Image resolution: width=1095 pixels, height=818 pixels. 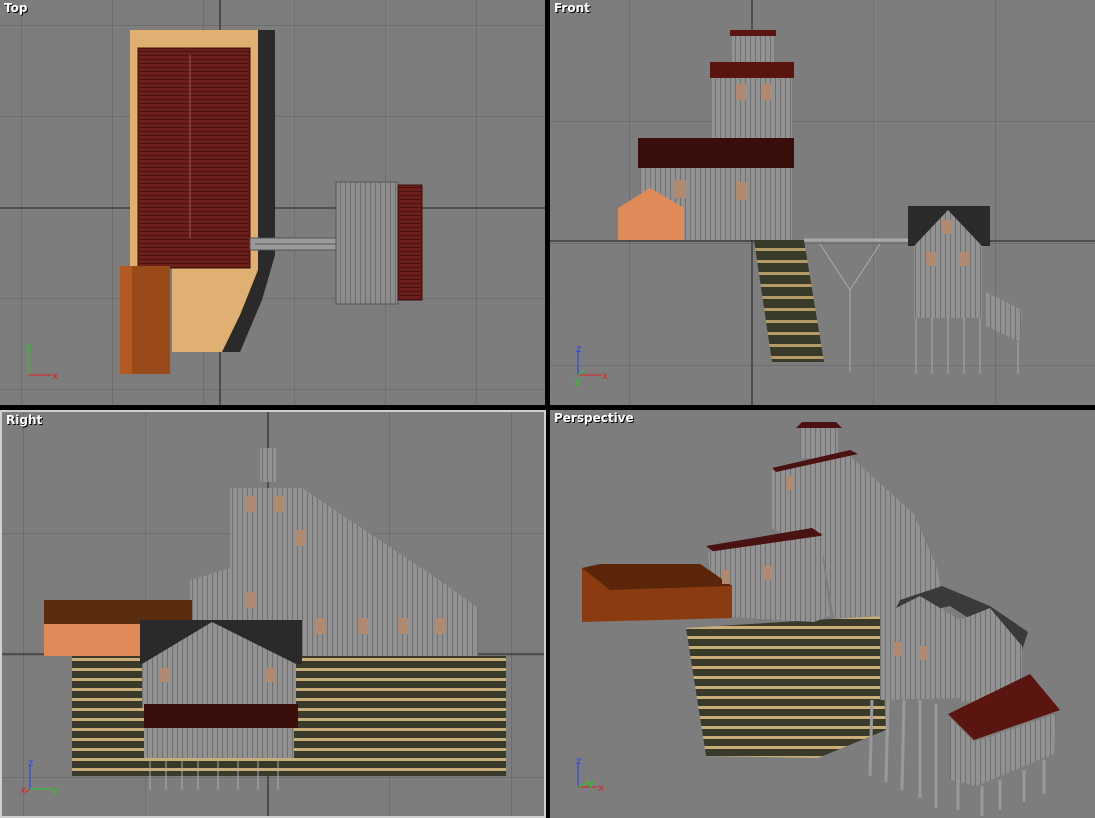 I want to click on viewport-label-top: Top, so click(x=15, y=8).